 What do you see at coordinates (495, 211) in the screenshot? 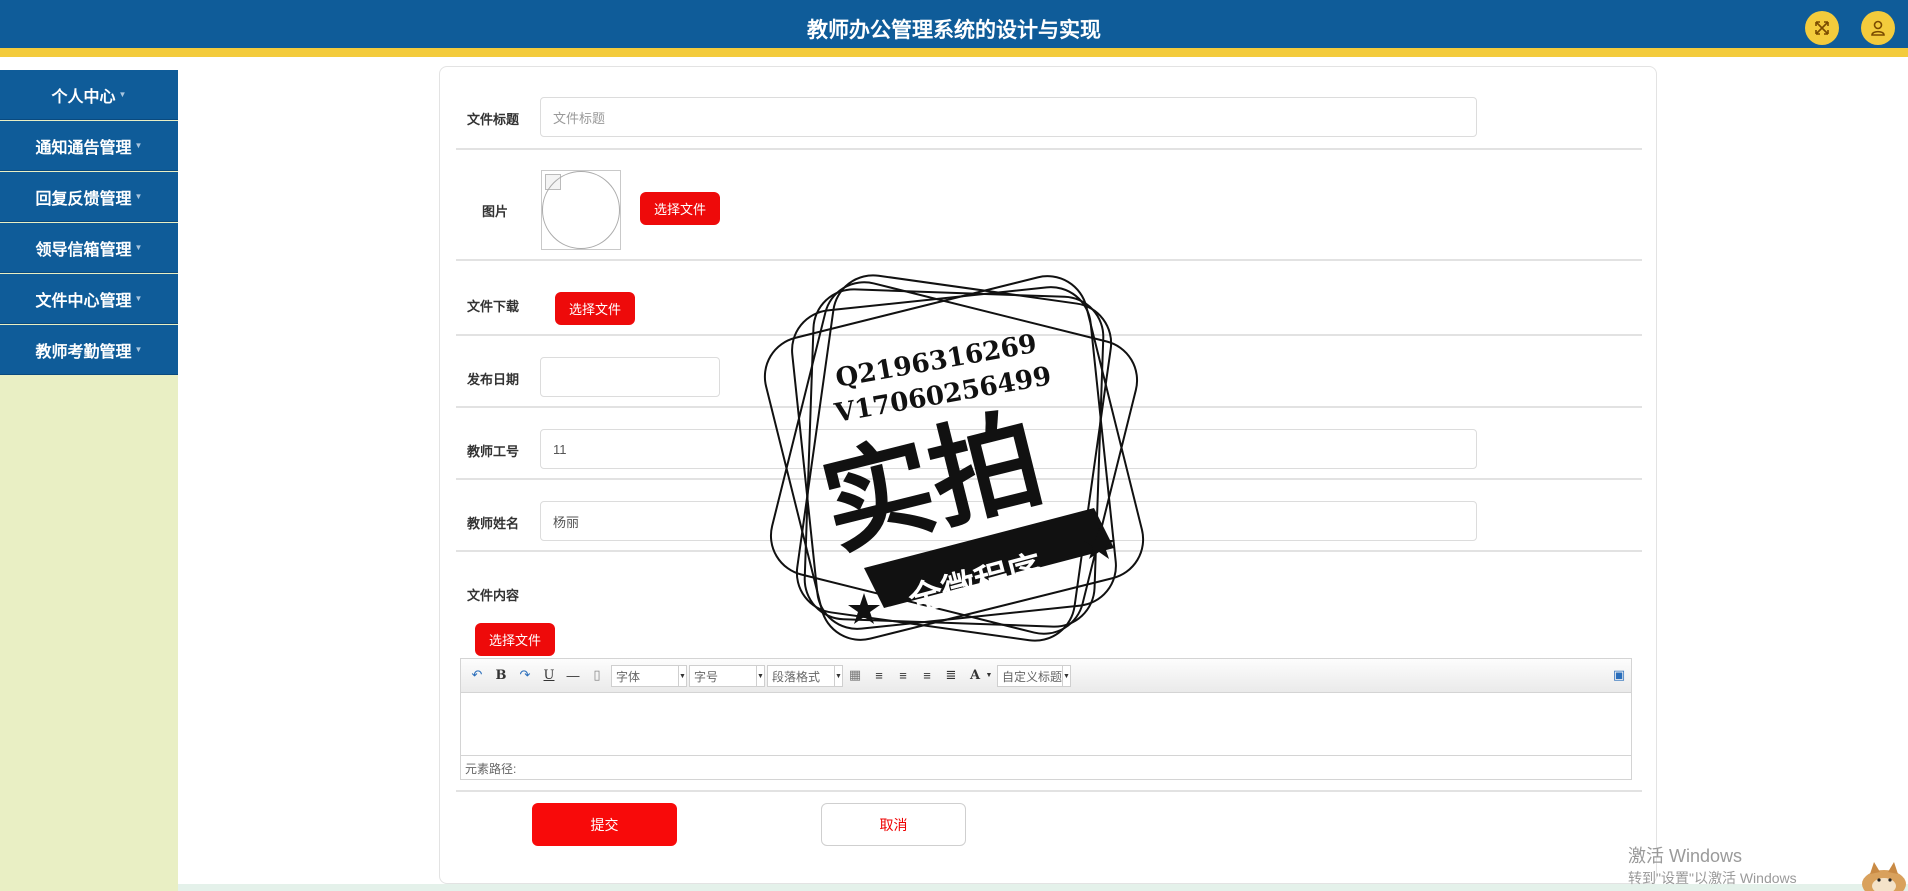
I see `image-label: 图片` at bounding box center [495, 211].